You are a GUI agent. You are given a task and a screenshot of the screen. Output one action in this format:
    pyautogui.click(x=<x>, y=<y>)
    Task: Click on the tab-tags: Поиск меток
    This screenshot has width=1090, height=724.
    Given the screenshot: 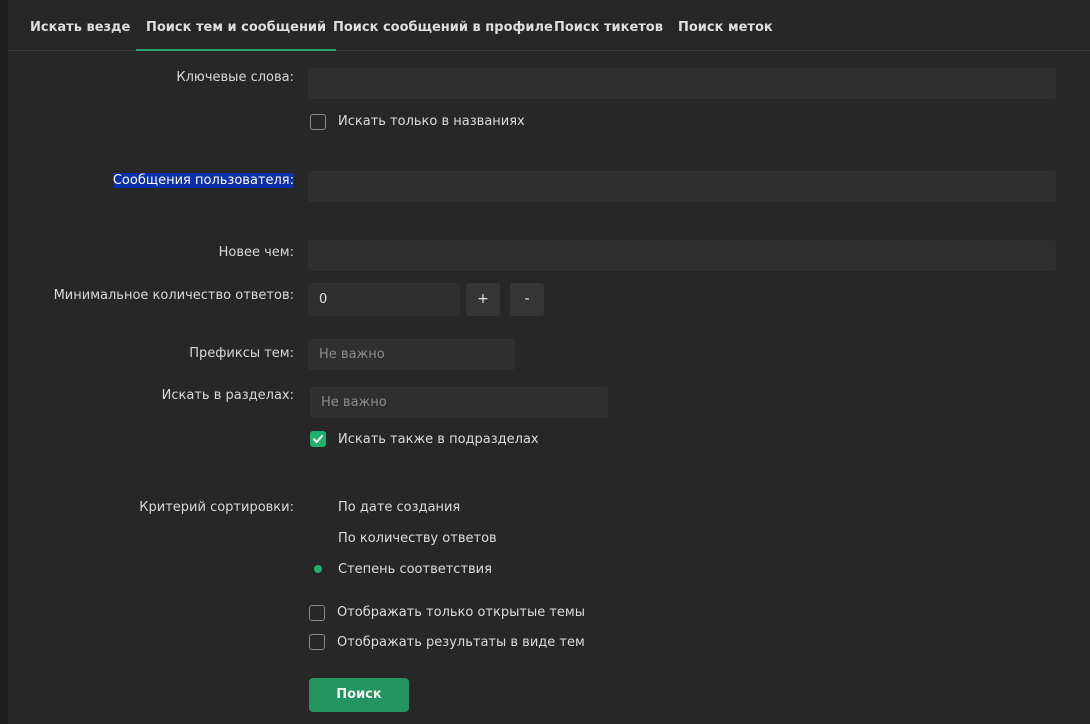 What is the action you would take?
    pyautogui.click(x=725, y=25)
    